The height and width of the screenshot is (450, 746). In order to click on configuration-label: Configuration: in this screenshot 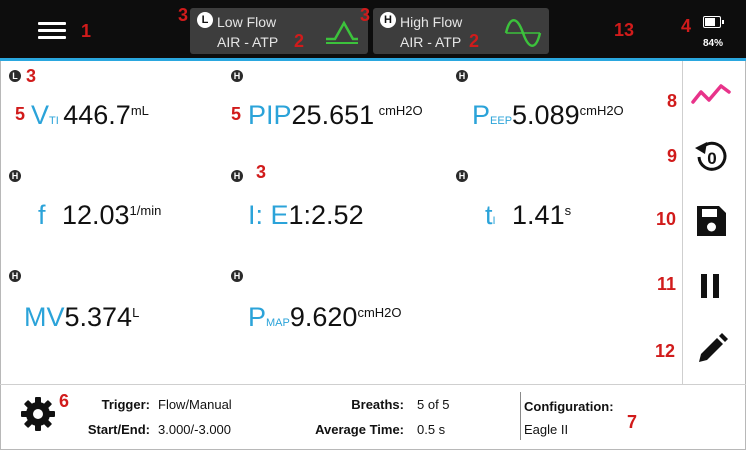, I will do `click(569, 406)`.